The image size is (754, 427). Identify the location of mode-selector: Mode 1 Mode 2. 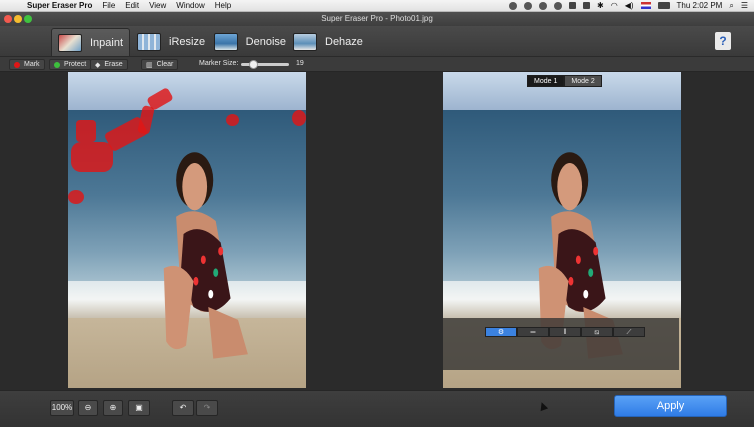
(564, 81).